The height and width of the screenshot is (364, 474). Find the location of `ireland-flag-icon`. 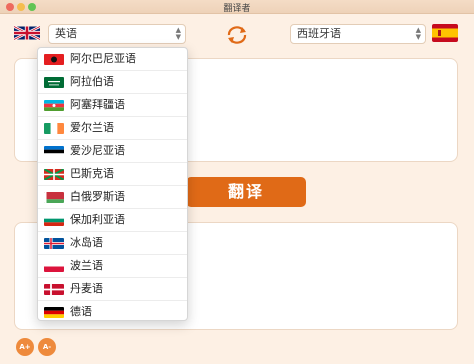

ireland-flag-icon is located at coordinates (54, 128).